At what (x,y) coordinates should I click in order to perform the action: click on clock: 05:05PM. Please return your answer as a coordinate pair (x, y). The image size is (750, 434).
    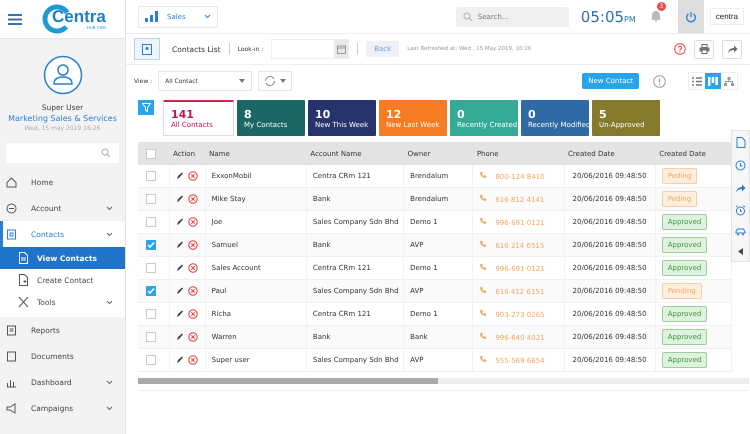
    Looking at the image, I should click on (608, 17).